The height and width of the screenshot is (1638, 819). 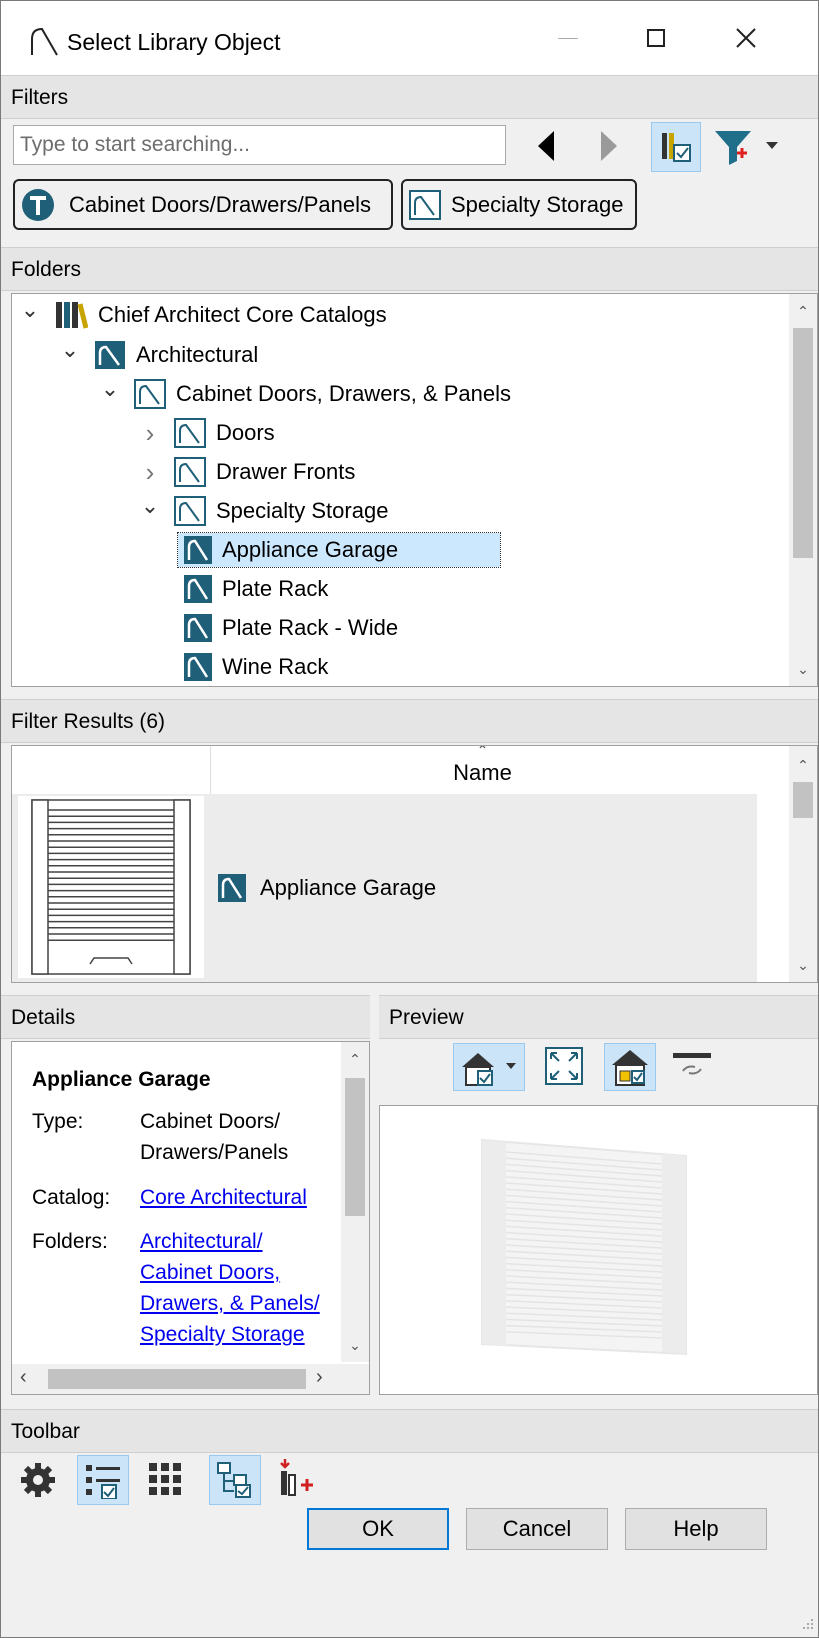 I want to click on close-button, so click(x=746, y=38).